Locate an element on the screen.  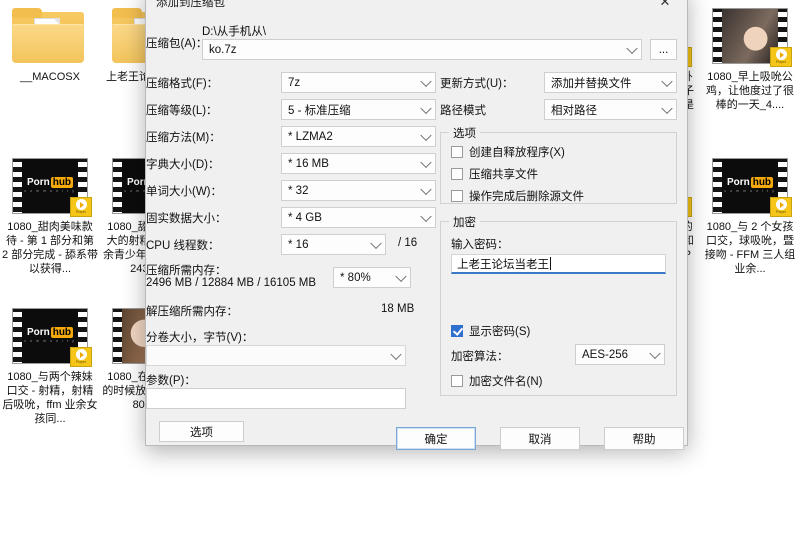
checkbox-label: 创建自释放程序(X) is located at coordinates (517, 153).